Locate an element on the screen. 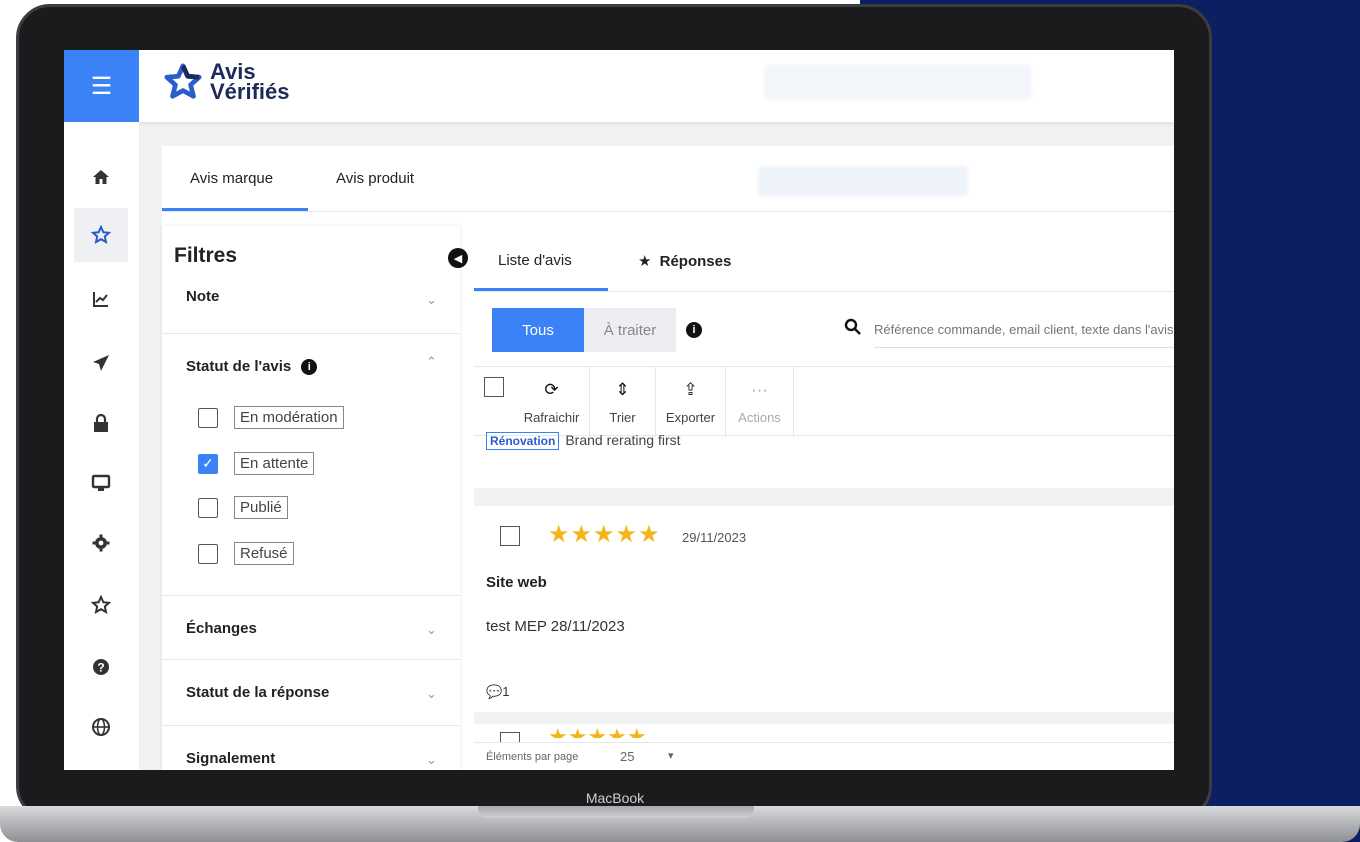 This screenshot has width=1360, height=842. home-icon is located at coordinates (101, 177).